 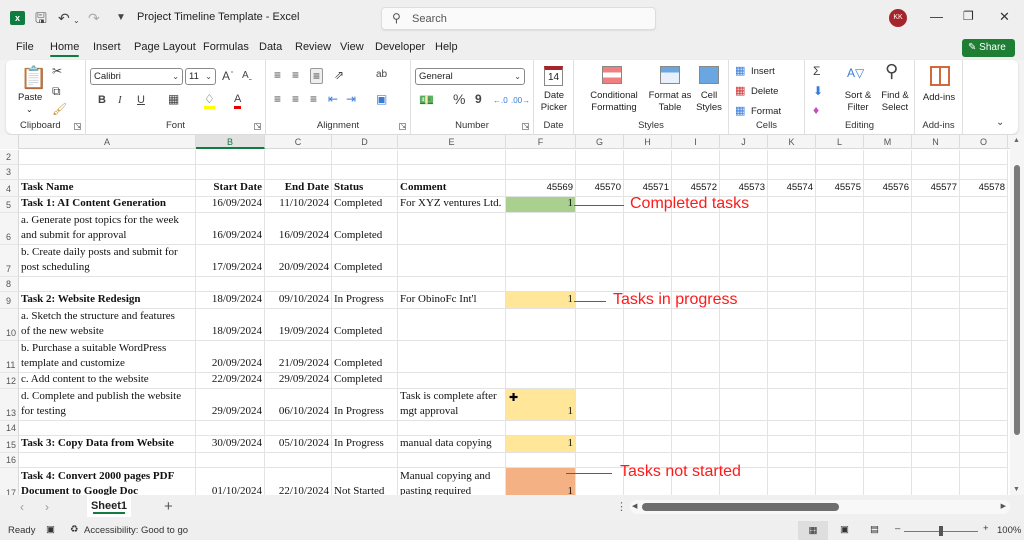 What do you see at coordinates (1000, 123) in the screenshot?
I see `collapse-ribbon-icon: ⌄` at bounding box center [1000, 123].